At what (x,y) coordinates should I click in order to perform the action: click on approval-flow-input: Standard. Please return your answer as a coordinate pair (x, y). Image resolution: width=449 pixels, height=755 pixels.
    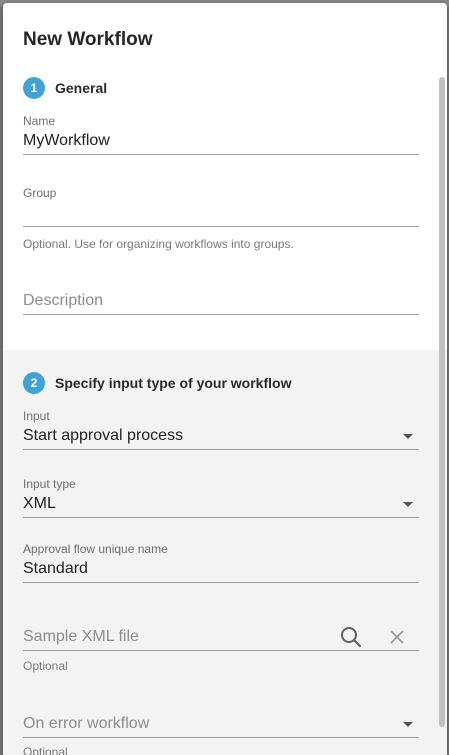
    Looking at the image, I should click on (221, 569).